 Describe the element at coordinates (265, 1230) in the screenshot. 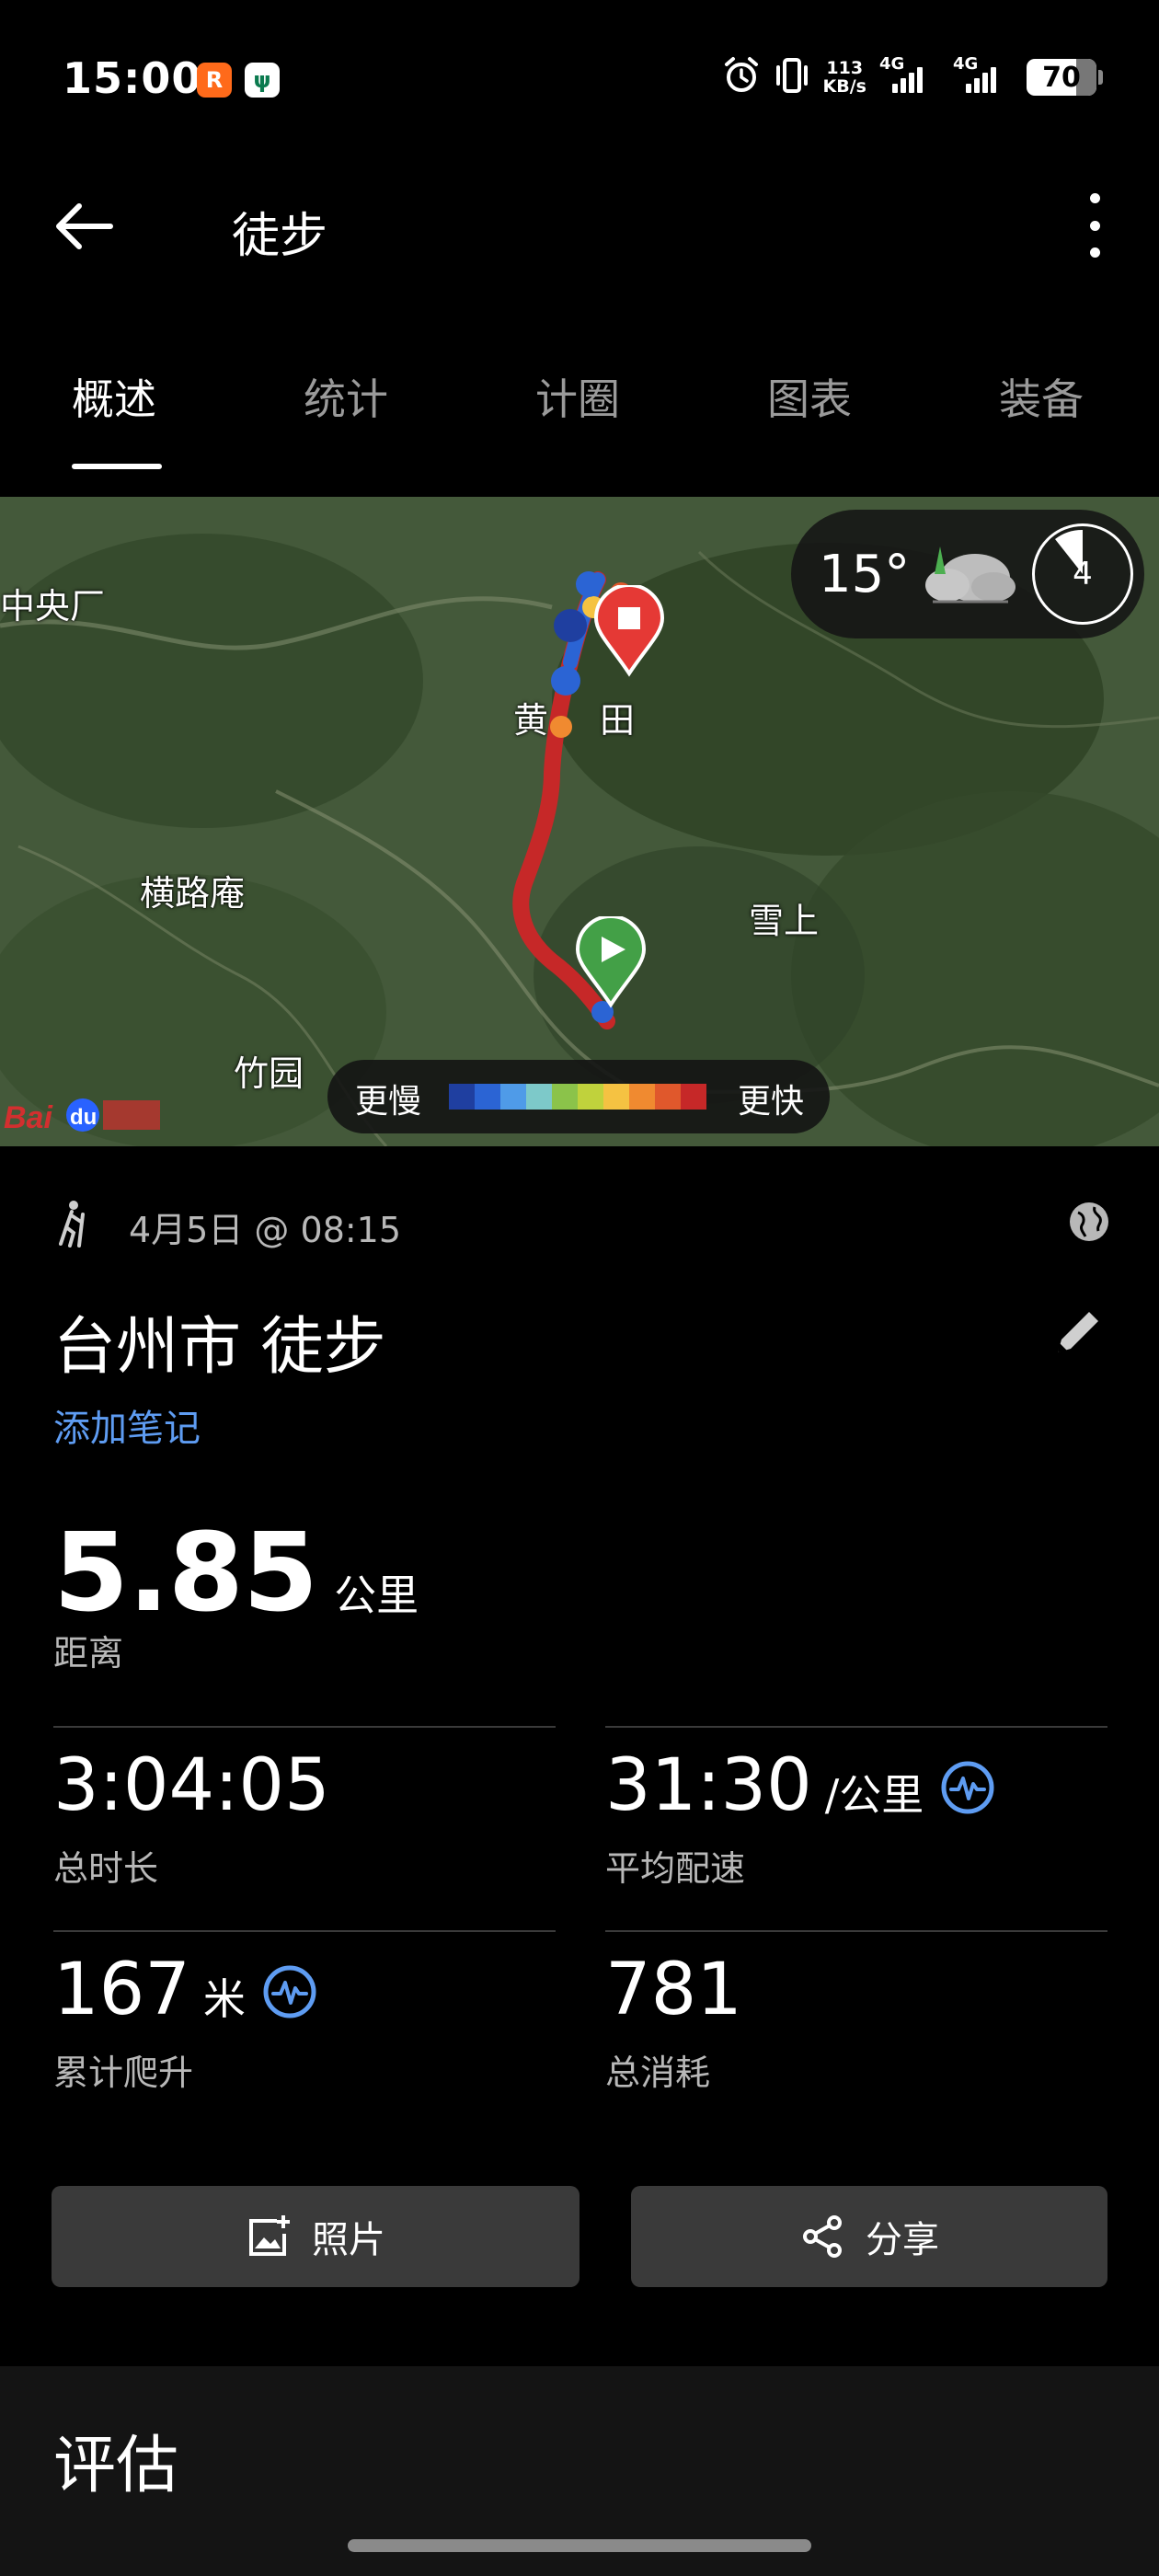

I see `activity-date: 4月5日 @ 08:15` at that location.